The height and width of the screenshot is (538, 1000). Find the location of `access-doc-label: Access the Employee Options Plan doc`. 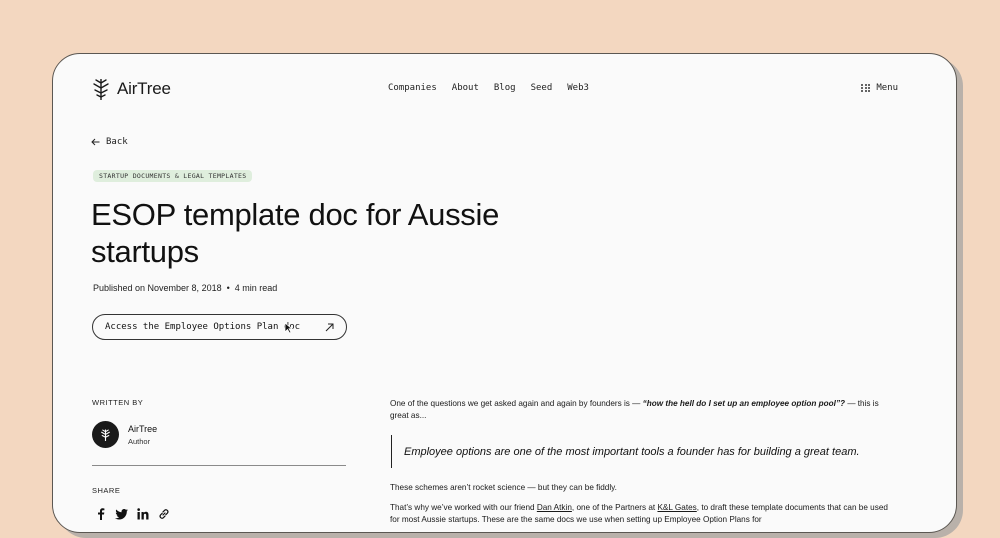

access-doc-label: Access the Employee Options Plan doc is located at coordinates (203, 327).